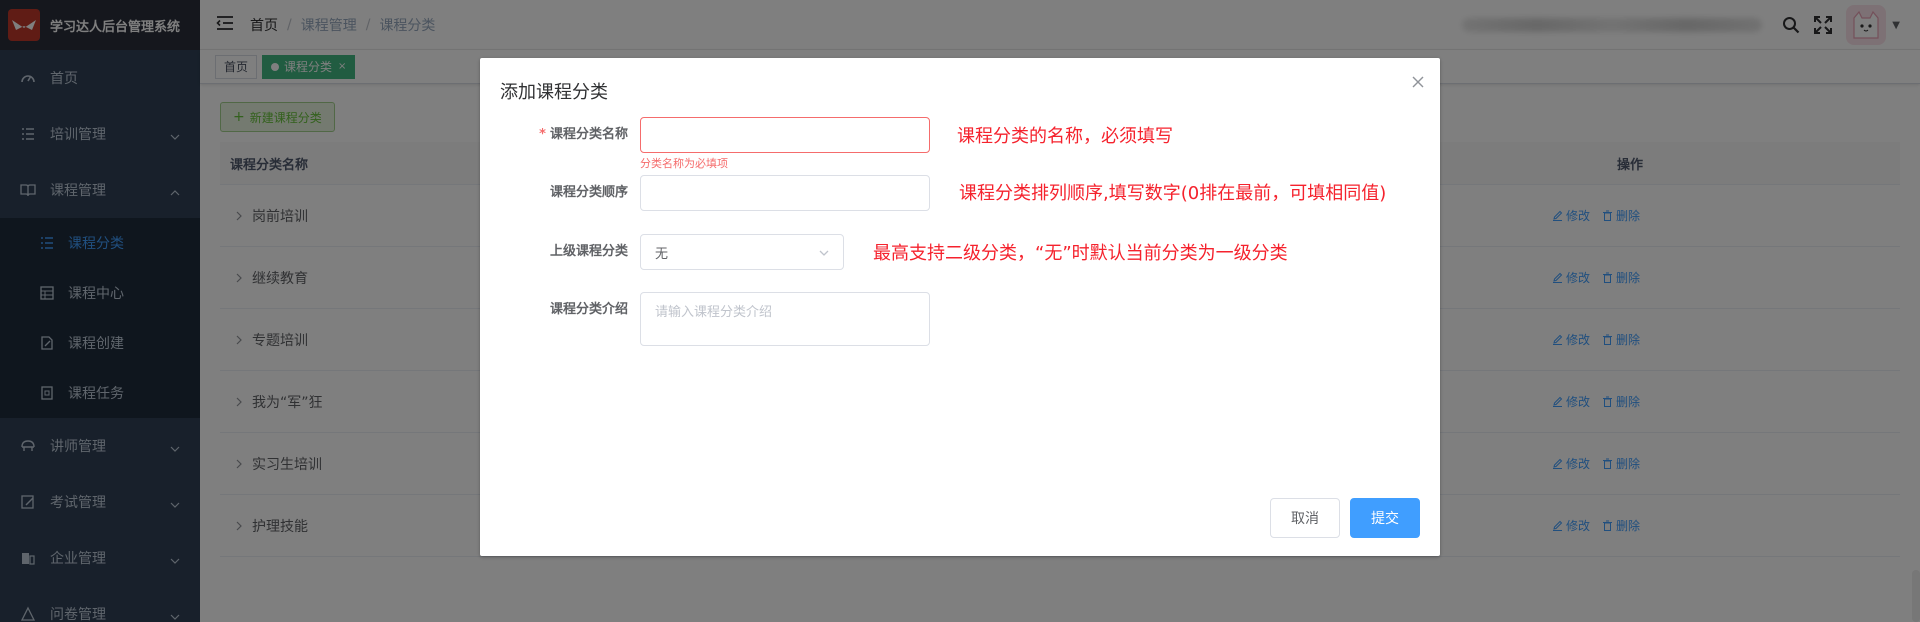 The image size is (1920, 622). I want to click on name-error-message: 分类名称为必填项, so click(684, 163).